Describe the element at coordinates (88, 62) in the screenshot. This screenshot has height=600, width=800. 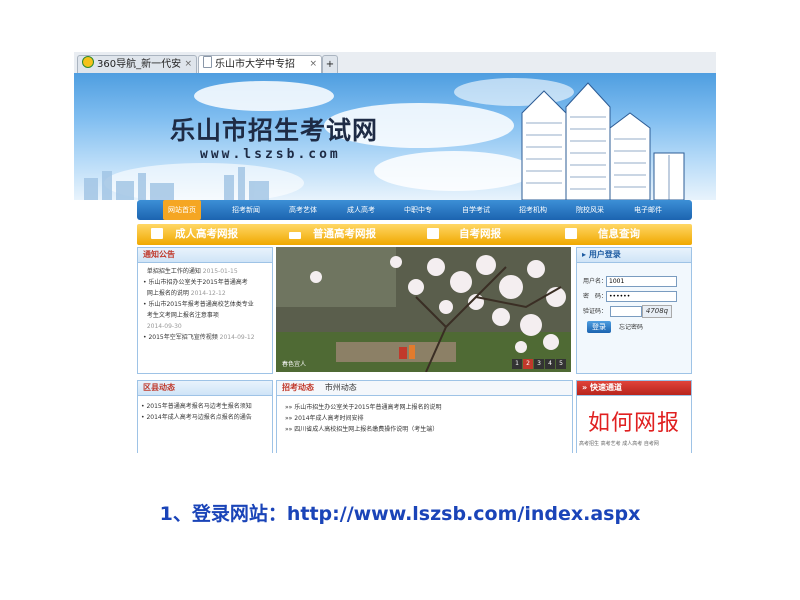
I see `360-browser-icon` at that location.